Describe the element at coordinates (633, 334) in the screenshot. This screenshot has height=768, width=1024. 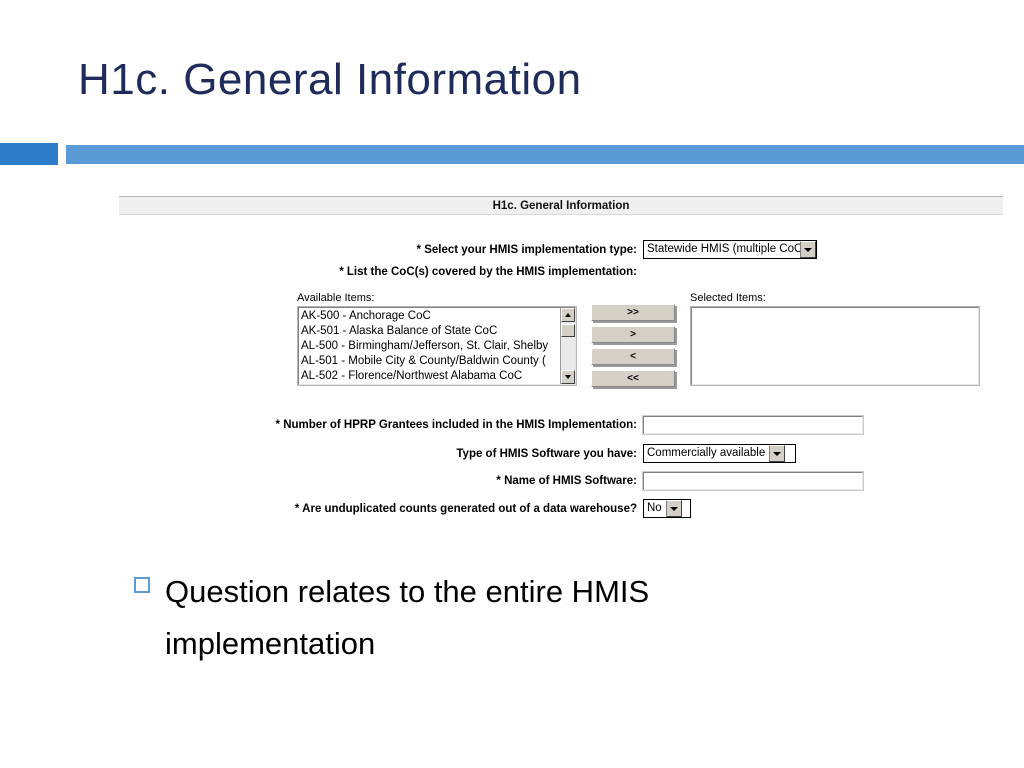
I see `move-right-button: >` at that location.